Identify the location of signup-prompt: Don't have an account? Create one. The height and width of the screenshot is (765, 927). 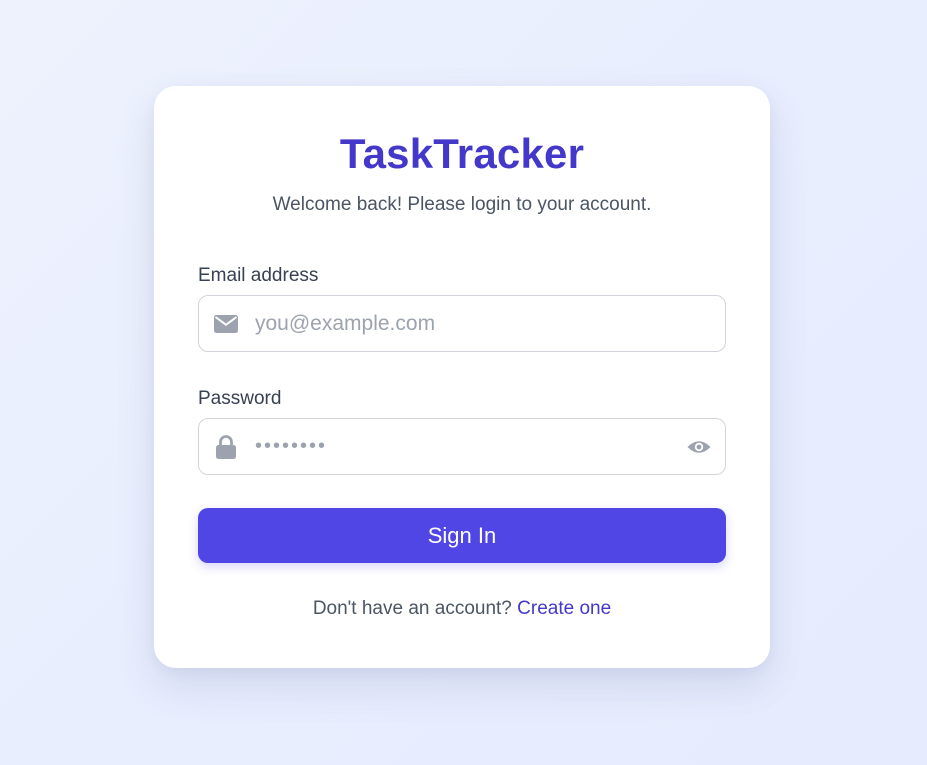
(462, 609).